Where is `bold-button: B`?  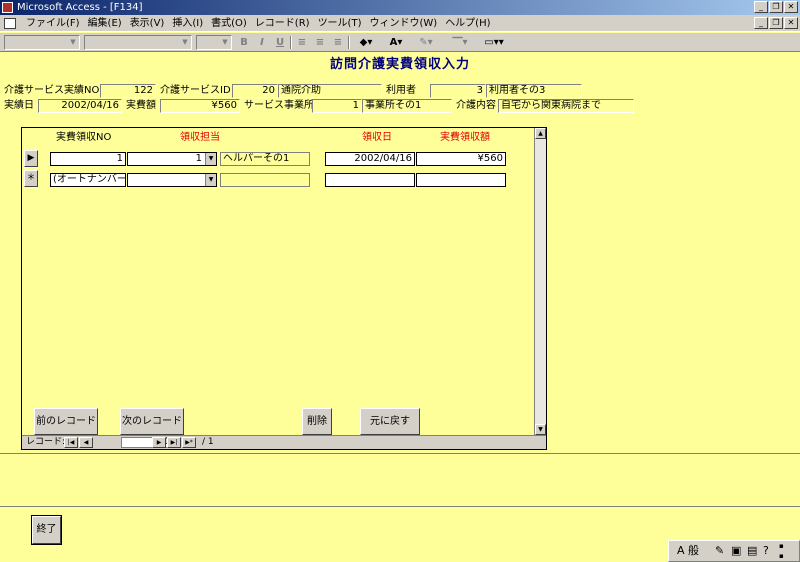 bold-button: B is located at coordinates (244, 42).